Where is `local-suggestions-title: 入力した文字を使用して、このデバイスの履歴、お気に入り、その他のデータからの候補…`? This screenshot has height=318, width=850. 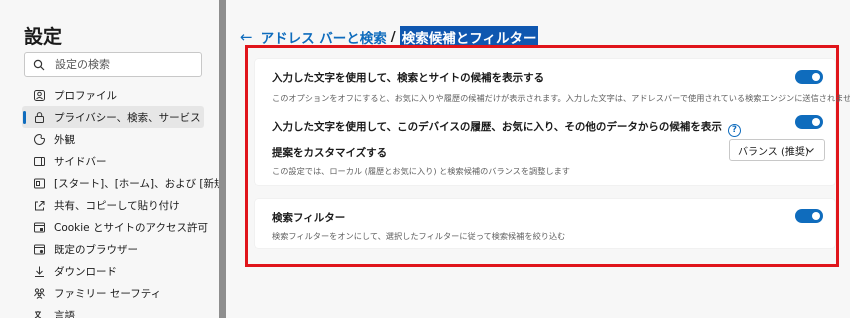
local-suggestions-title: 入力した文字を使用して、このデバイスの履歴、お気に入り、その他のデータからの候補… is located at coordinates (497, 127).